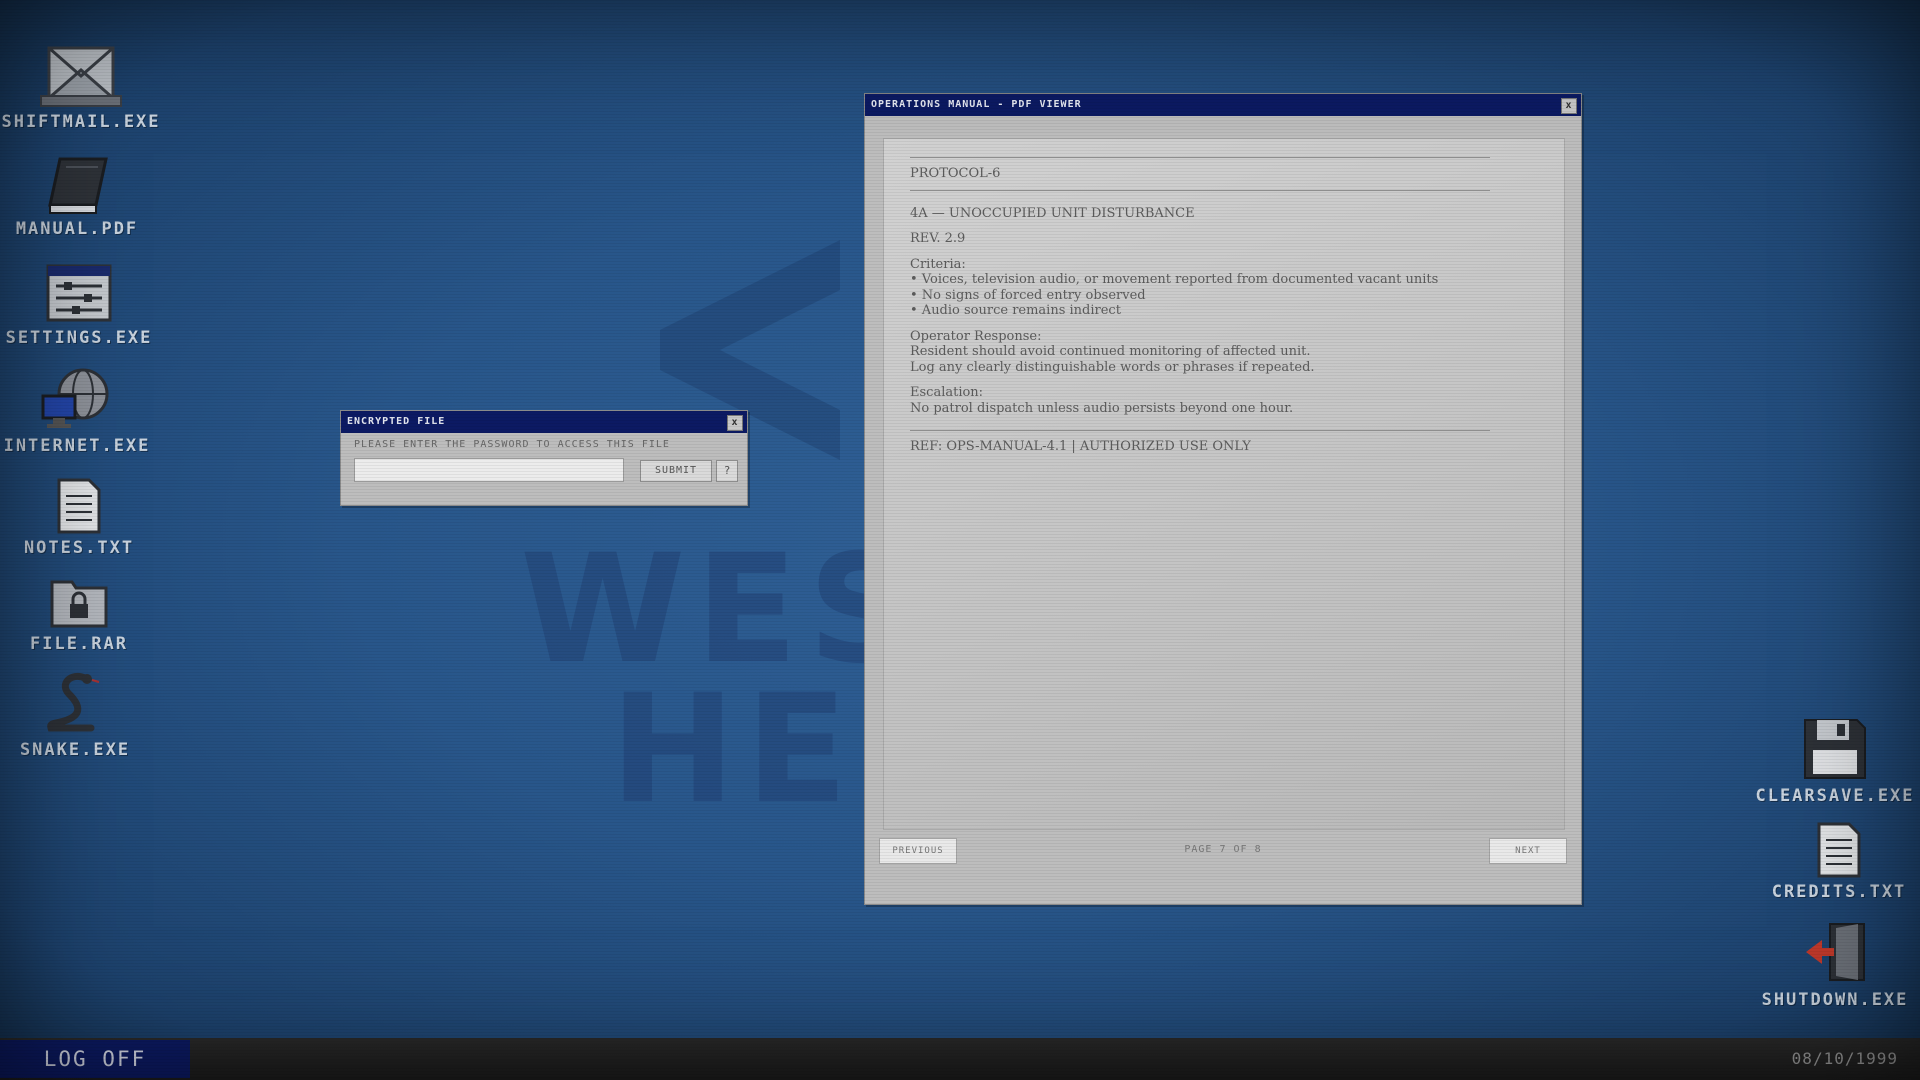 The height and width of the screenshot is (1080, 1920). Describe the element at coordinates (95, 1059) in the screenshot. I see `log-off-button: LOG OFF` at that location.